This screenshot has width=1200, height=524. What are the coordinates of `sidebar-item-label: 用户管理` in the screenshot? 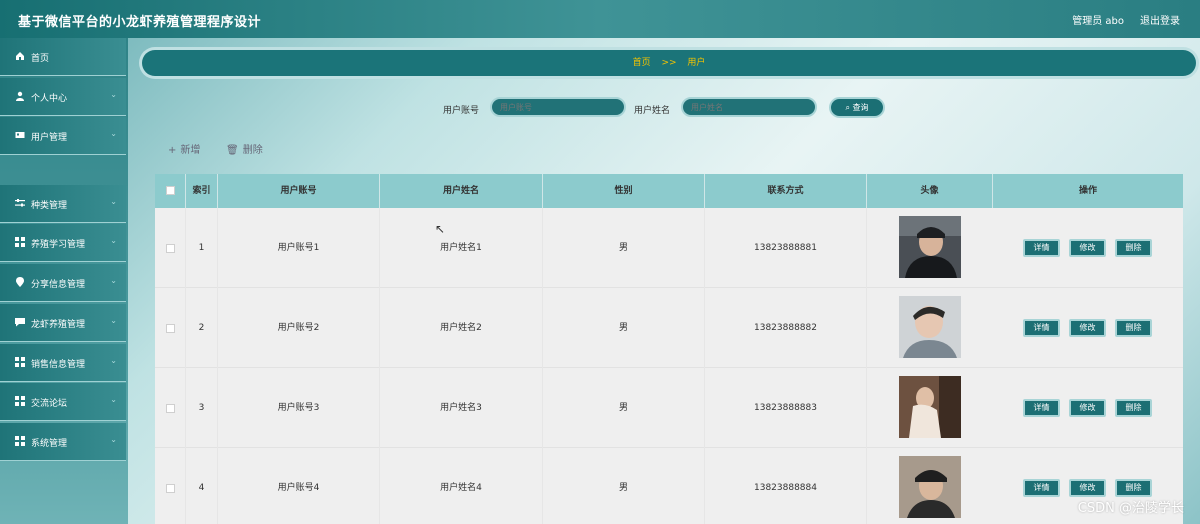 It's located at (49, 138).